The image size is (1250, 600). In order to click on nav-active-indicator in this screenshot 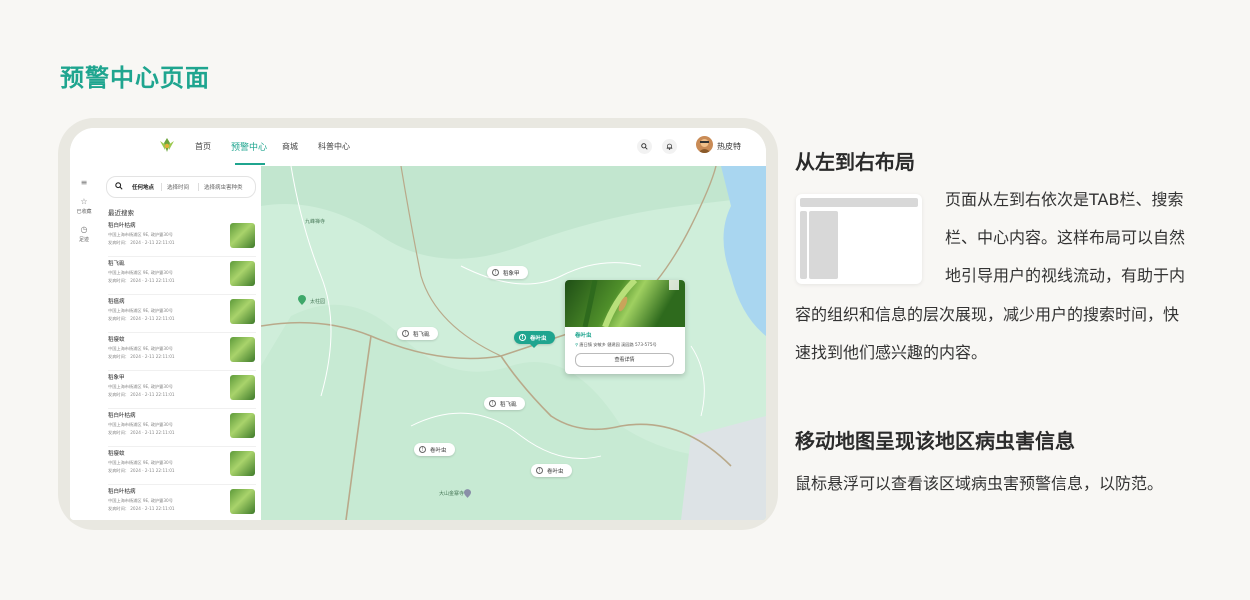, I will do `click(250, 164)`.